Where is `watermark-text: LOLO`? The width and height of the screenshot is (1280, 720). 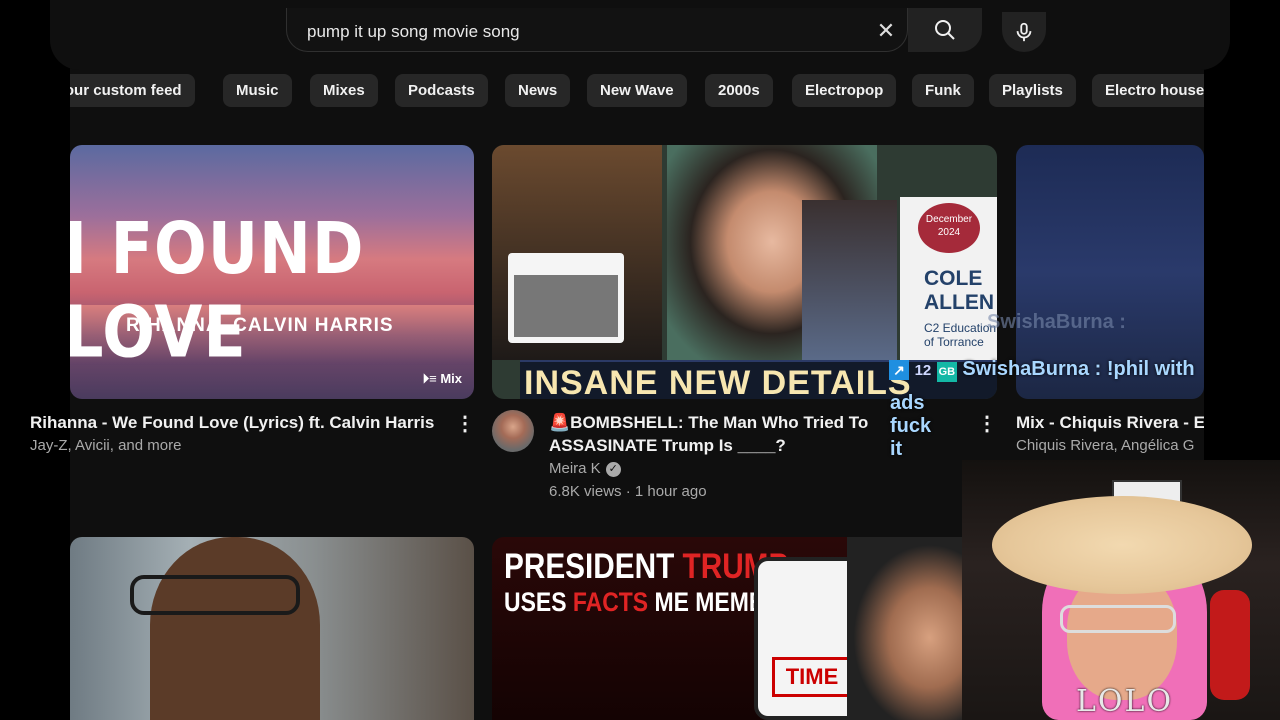
watermark-text: LOLO is located at coordinates (1125, 701).